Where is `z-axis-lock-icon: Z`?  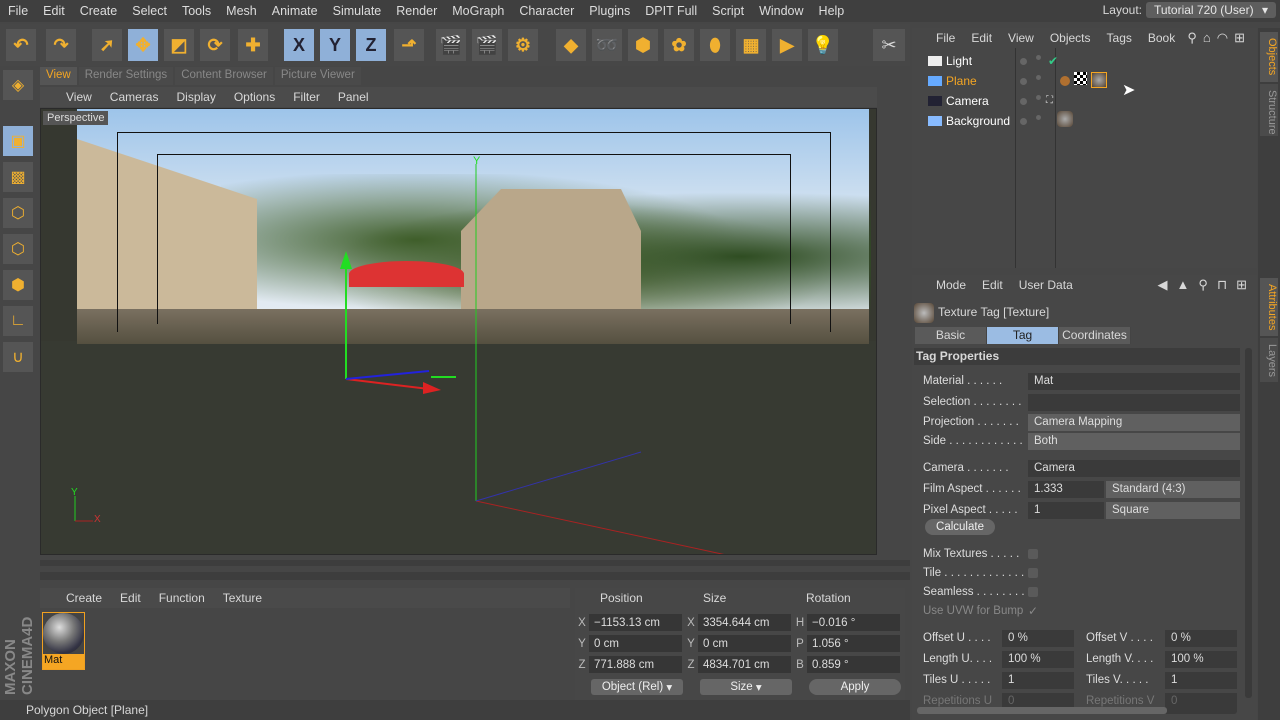 z-axis-lock-icon: Z is located at coordinates (371, 45).